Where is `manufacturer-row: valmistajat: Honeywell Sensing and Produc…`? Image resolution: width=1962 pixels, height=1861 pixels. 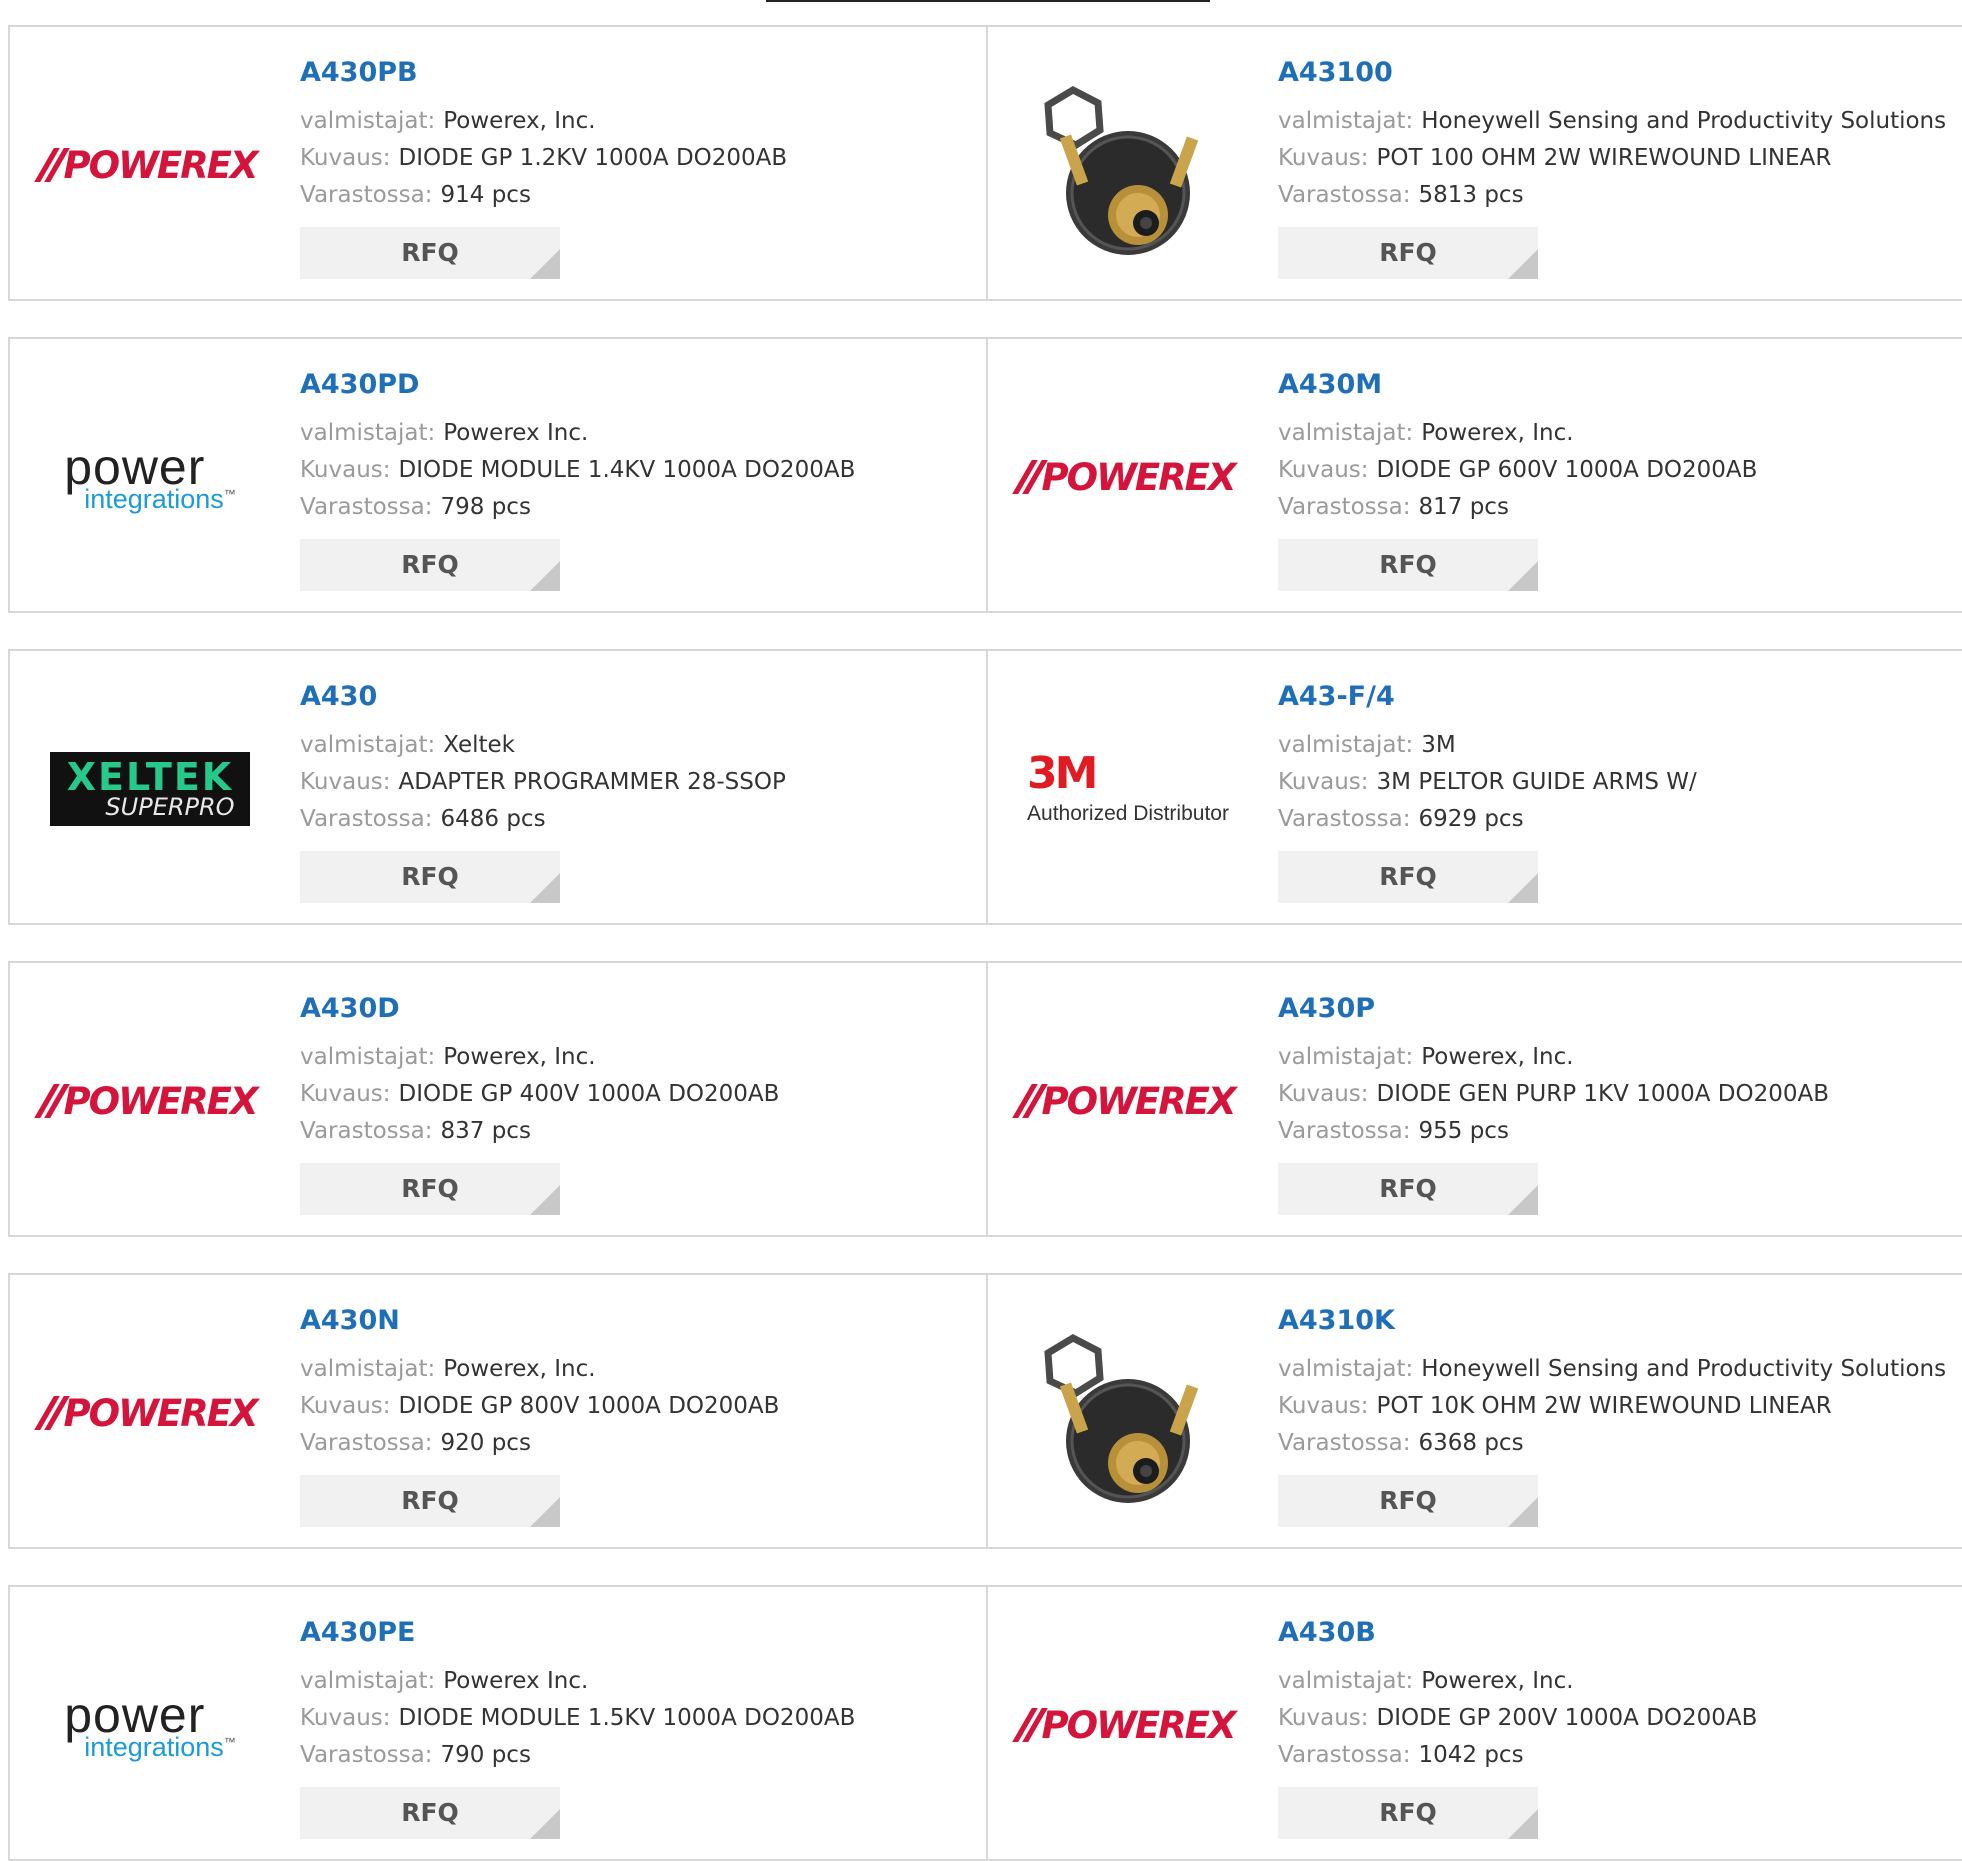
manufacturer-row: valmistajat: Honeywell Sensing and Produc… is located at coordinates (1616, 121).